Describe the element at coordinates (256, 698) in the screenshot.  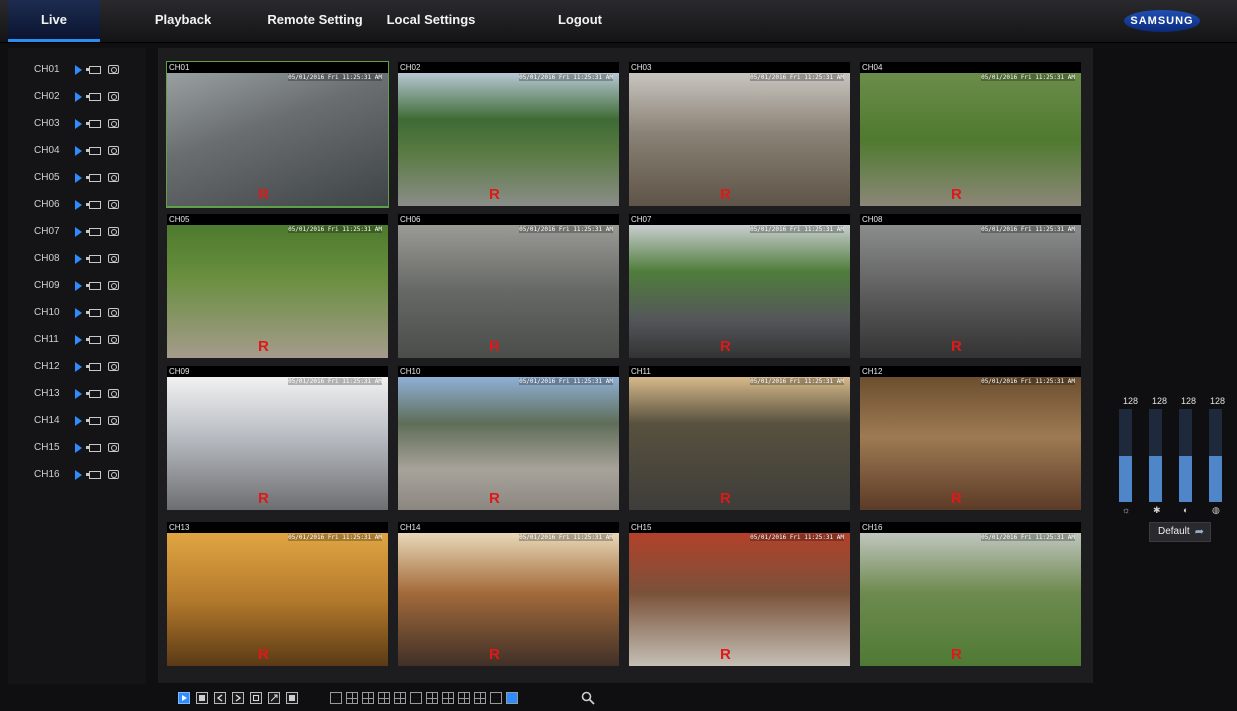
I see `zoom-region-icon` at that location.